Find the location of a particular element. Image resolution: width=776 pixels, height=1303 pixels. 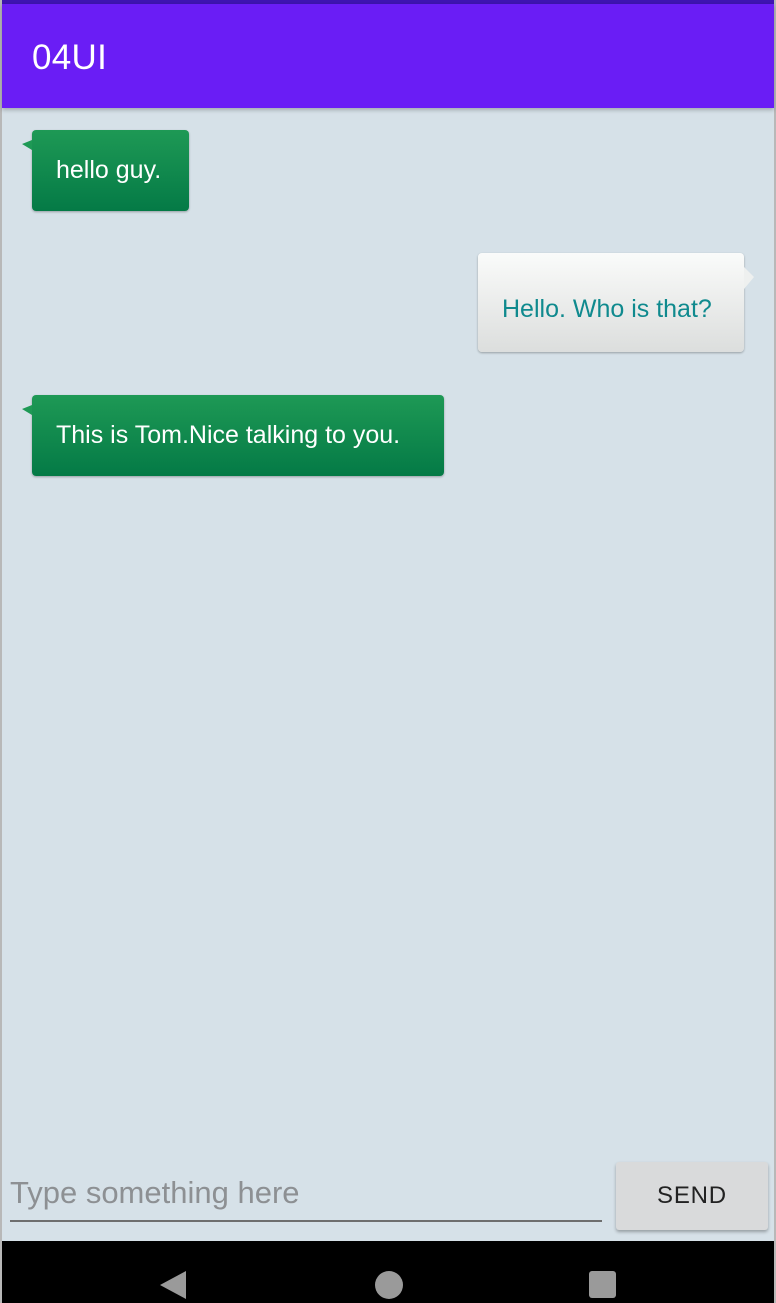

input-bar: SEND is located at coordinates (388, 1196).